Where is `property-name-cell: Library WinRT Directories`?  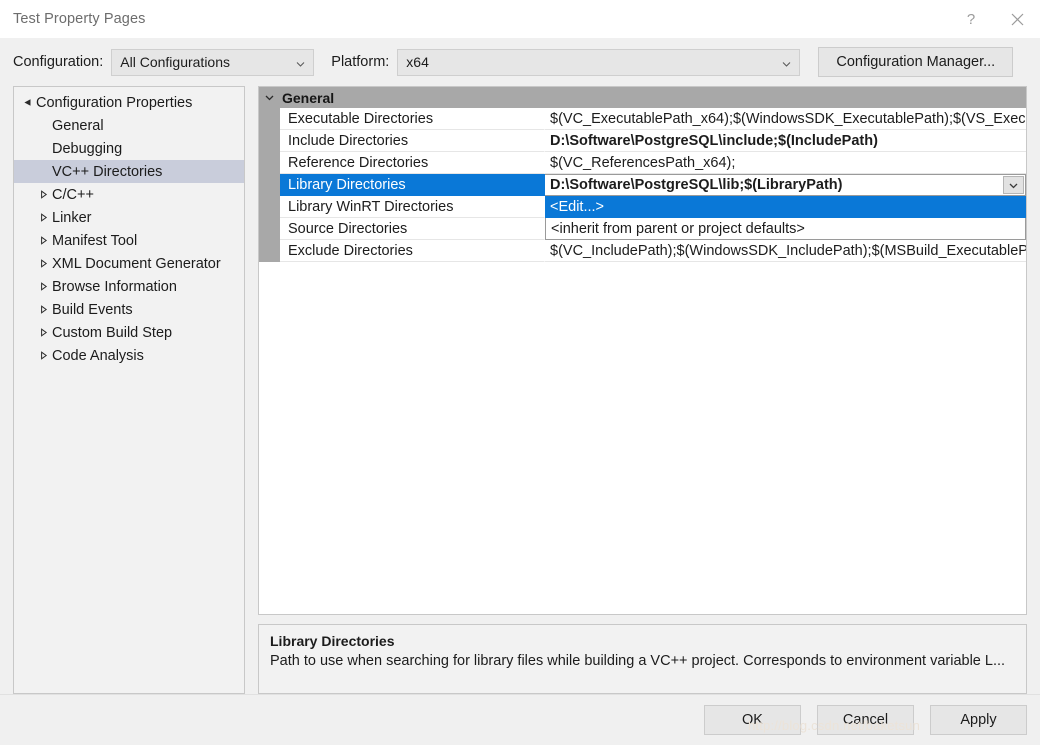 property-name-cell: Library WinRT Directories is located at coordinates (412, 207).